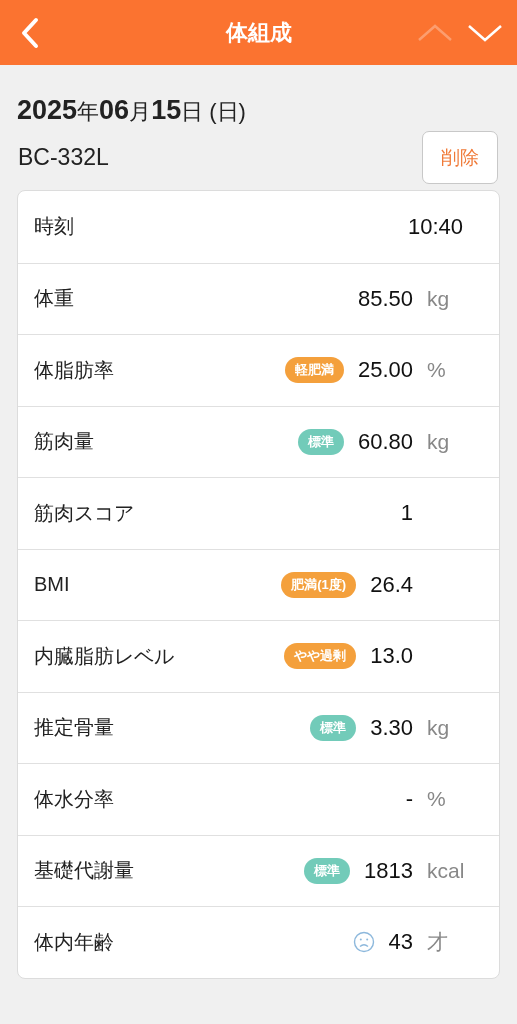  What do you see at coordinates (73, 799) in the screenshot?
I see `row-label: 体水分率` at bounding box center [73, 799].